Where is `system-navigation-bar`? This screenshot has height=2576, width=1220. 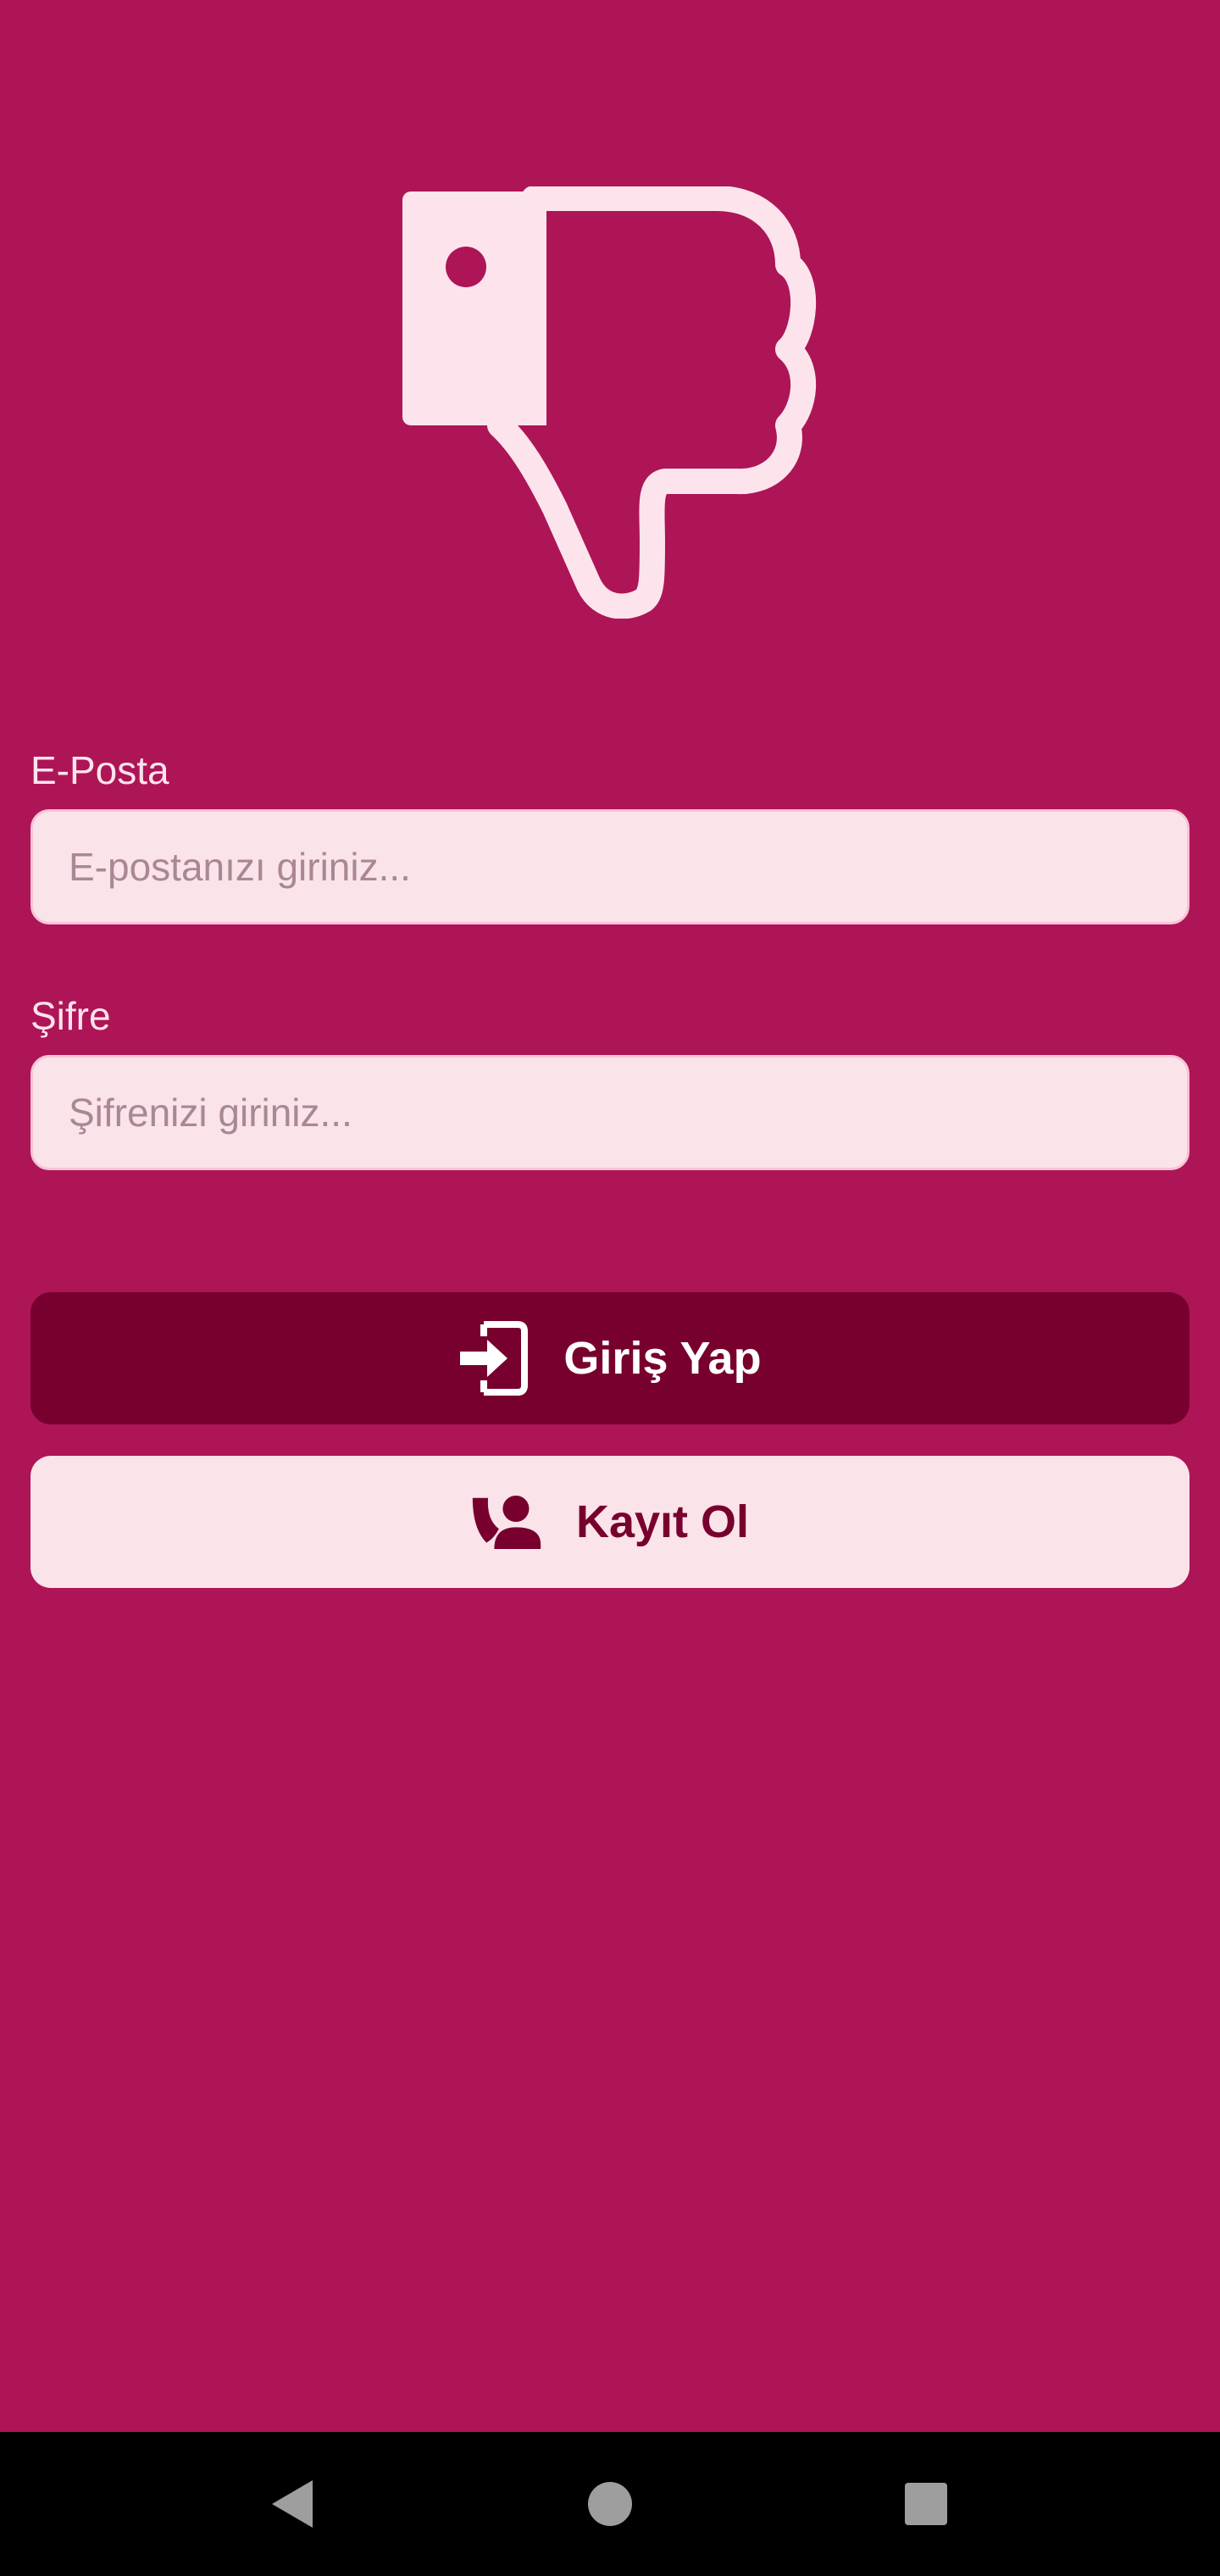 system-navigation-bar is located at coordinates (610, 2504).